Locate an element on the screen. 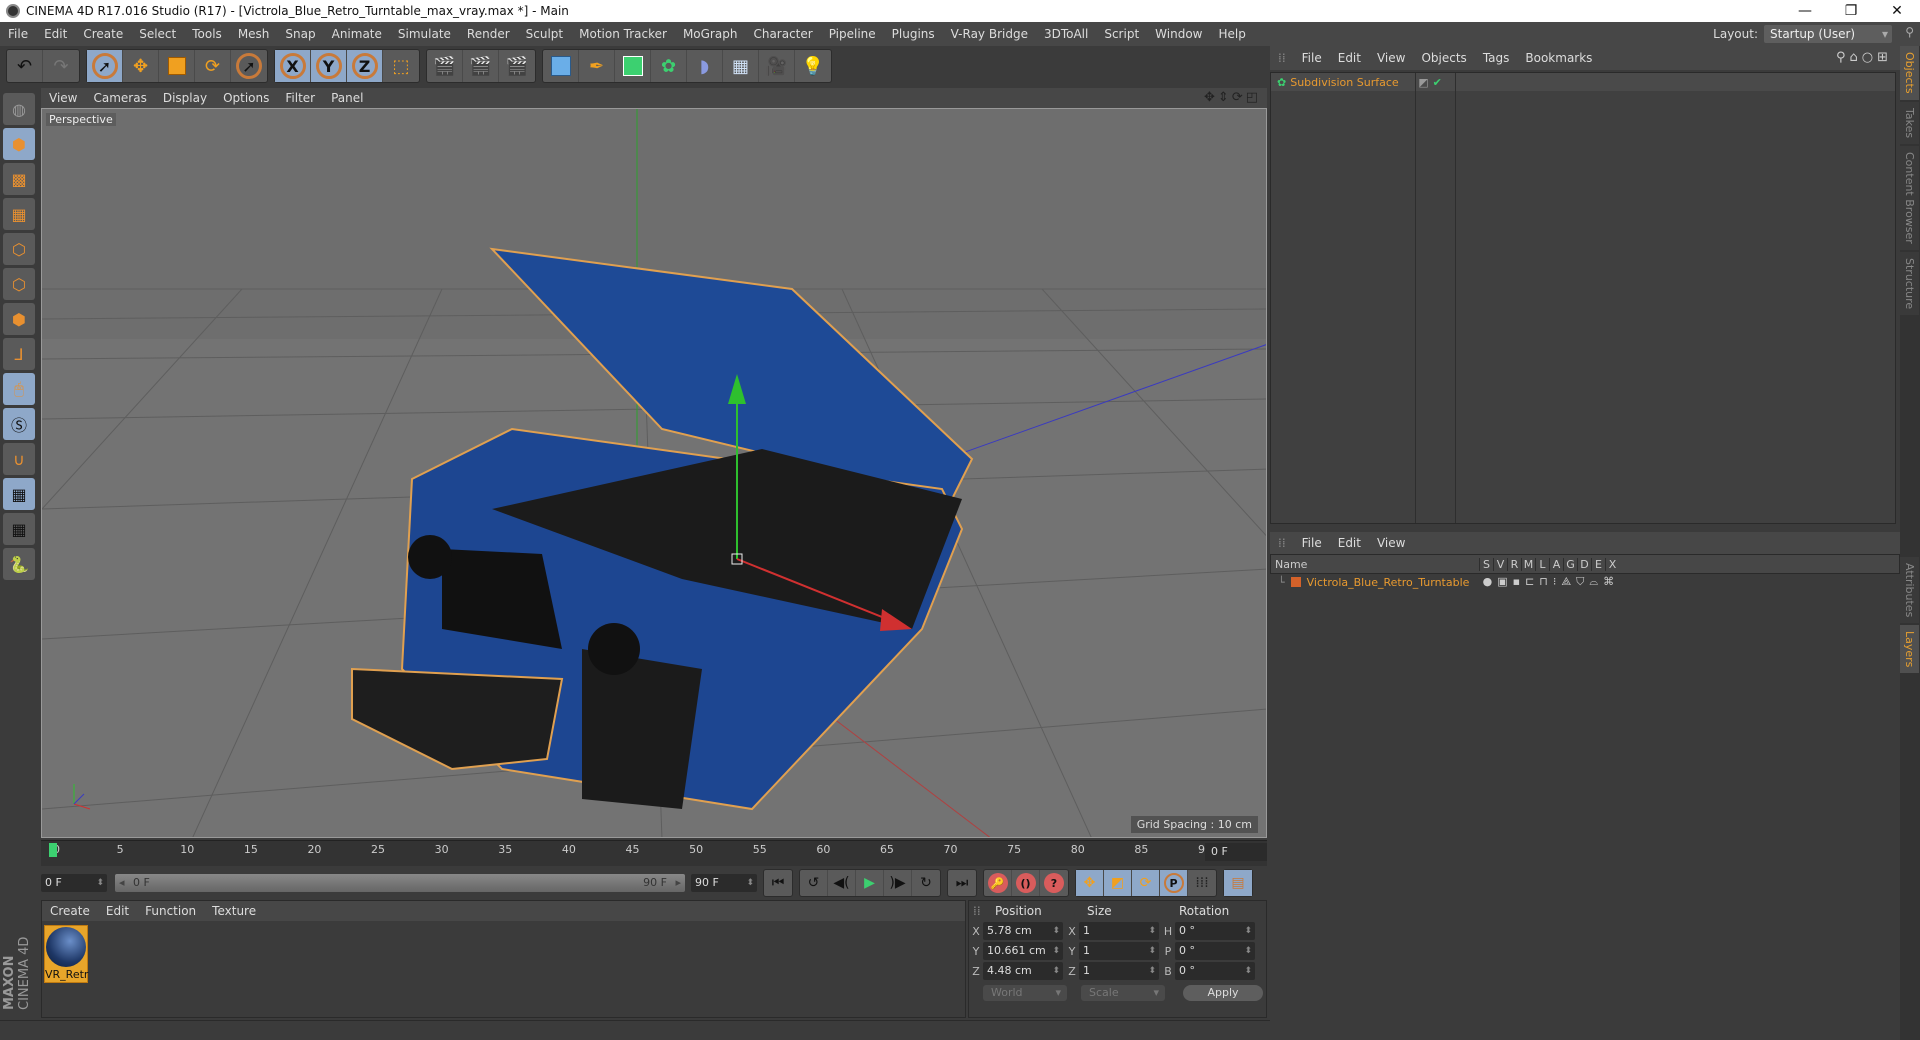  solo-icon: Ⓢ is located at coordinates (19, 424).